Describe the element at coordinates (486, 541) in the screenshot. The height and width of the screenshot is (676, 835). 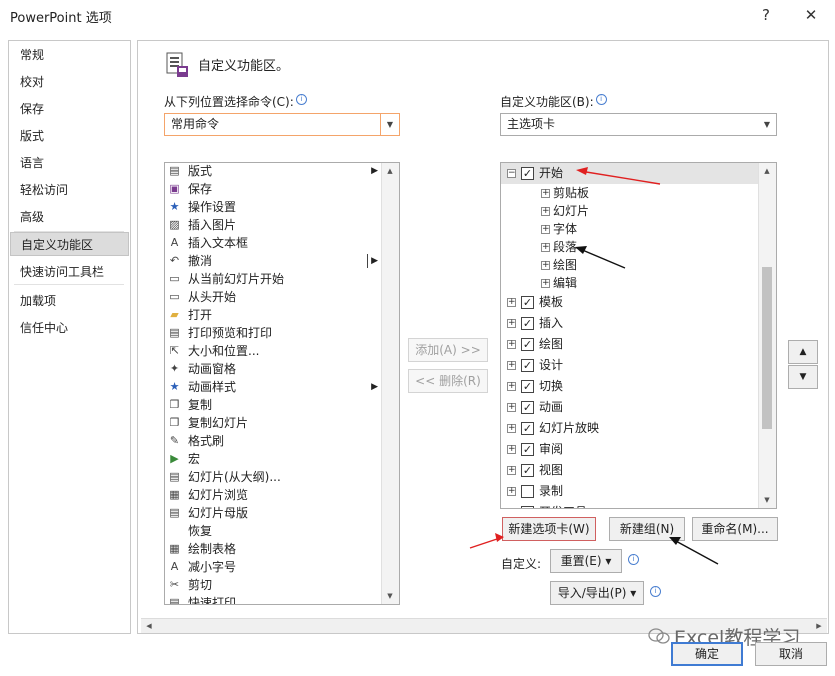
I see `red-arrow-new-tab` at that location.